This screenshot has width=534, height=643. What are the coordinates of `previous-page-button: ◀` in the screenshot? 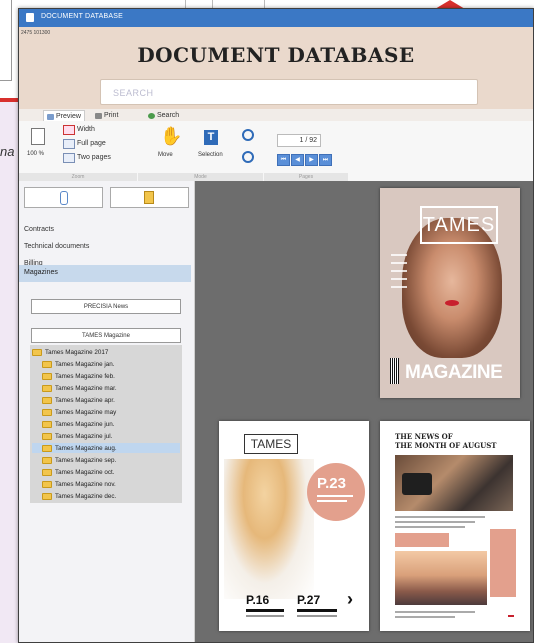 It's located at (297, 160).